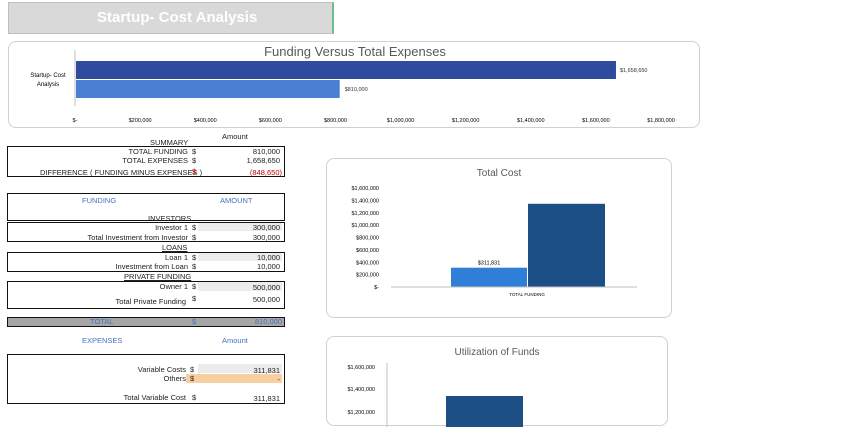  Describe the element at coordinates (194, 298) in the screenshot. I see `private-total-currency: $` at that location.